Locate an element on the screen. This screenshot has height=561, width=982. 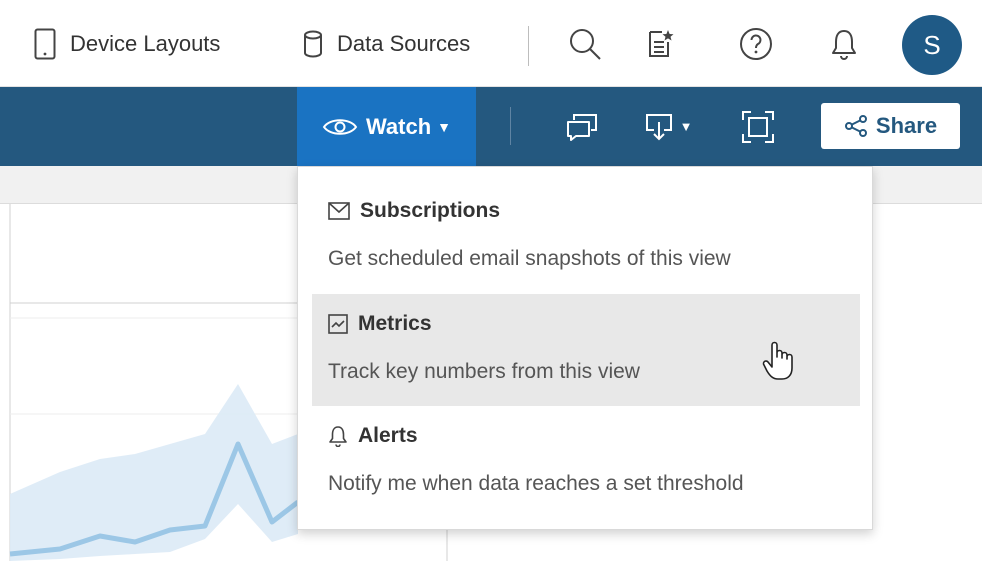
search-icon is located at coordinates (585, 44).